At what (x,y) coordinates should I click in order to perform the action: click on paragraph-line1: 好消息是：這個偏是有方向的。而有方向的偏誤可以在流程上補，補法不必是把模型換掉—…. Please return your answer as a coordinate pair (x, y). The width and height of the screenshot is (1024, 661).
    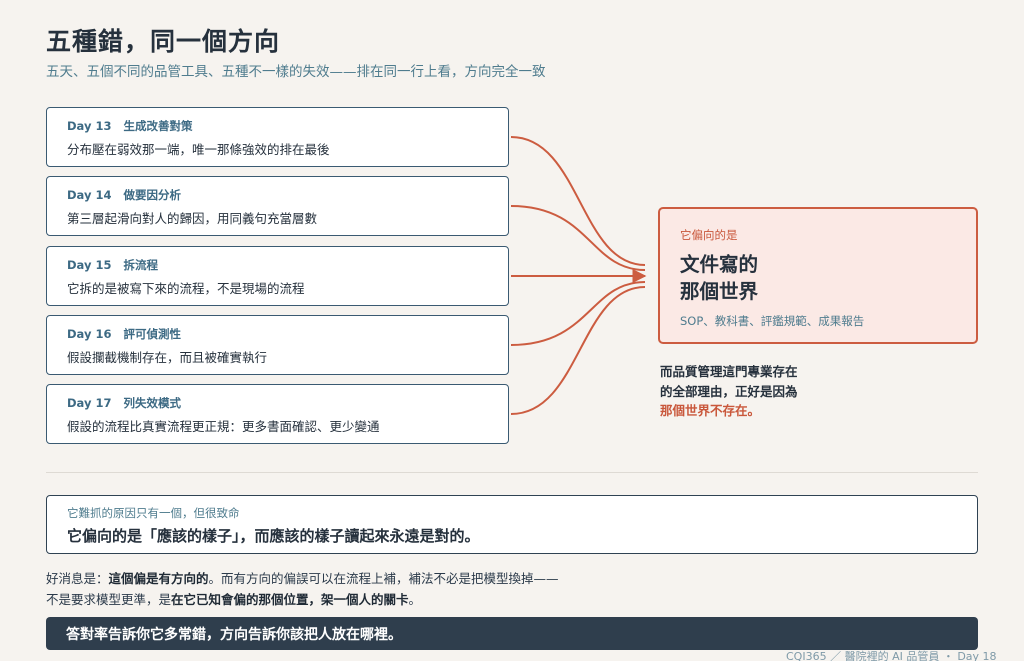
    Looking at the image, I should click on (302, 578).